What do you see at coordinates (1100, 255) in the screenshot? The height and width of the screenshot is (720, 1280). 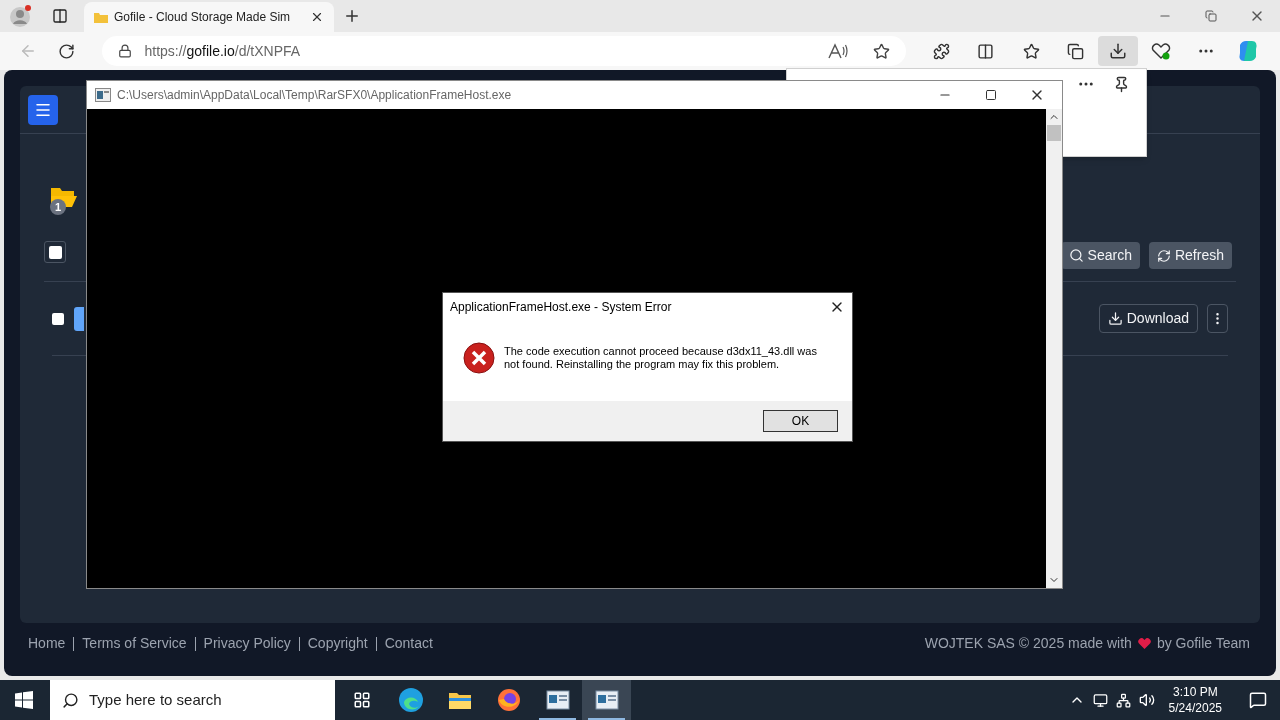 I see `search-button: Search` at bounding box center [1100, 255].